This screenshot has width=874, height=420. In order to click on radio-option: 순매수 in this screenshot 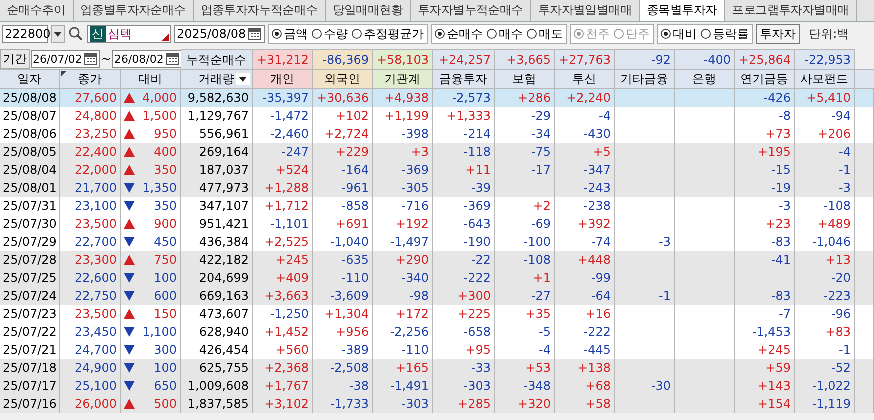, I will do `click(459, 34)`.